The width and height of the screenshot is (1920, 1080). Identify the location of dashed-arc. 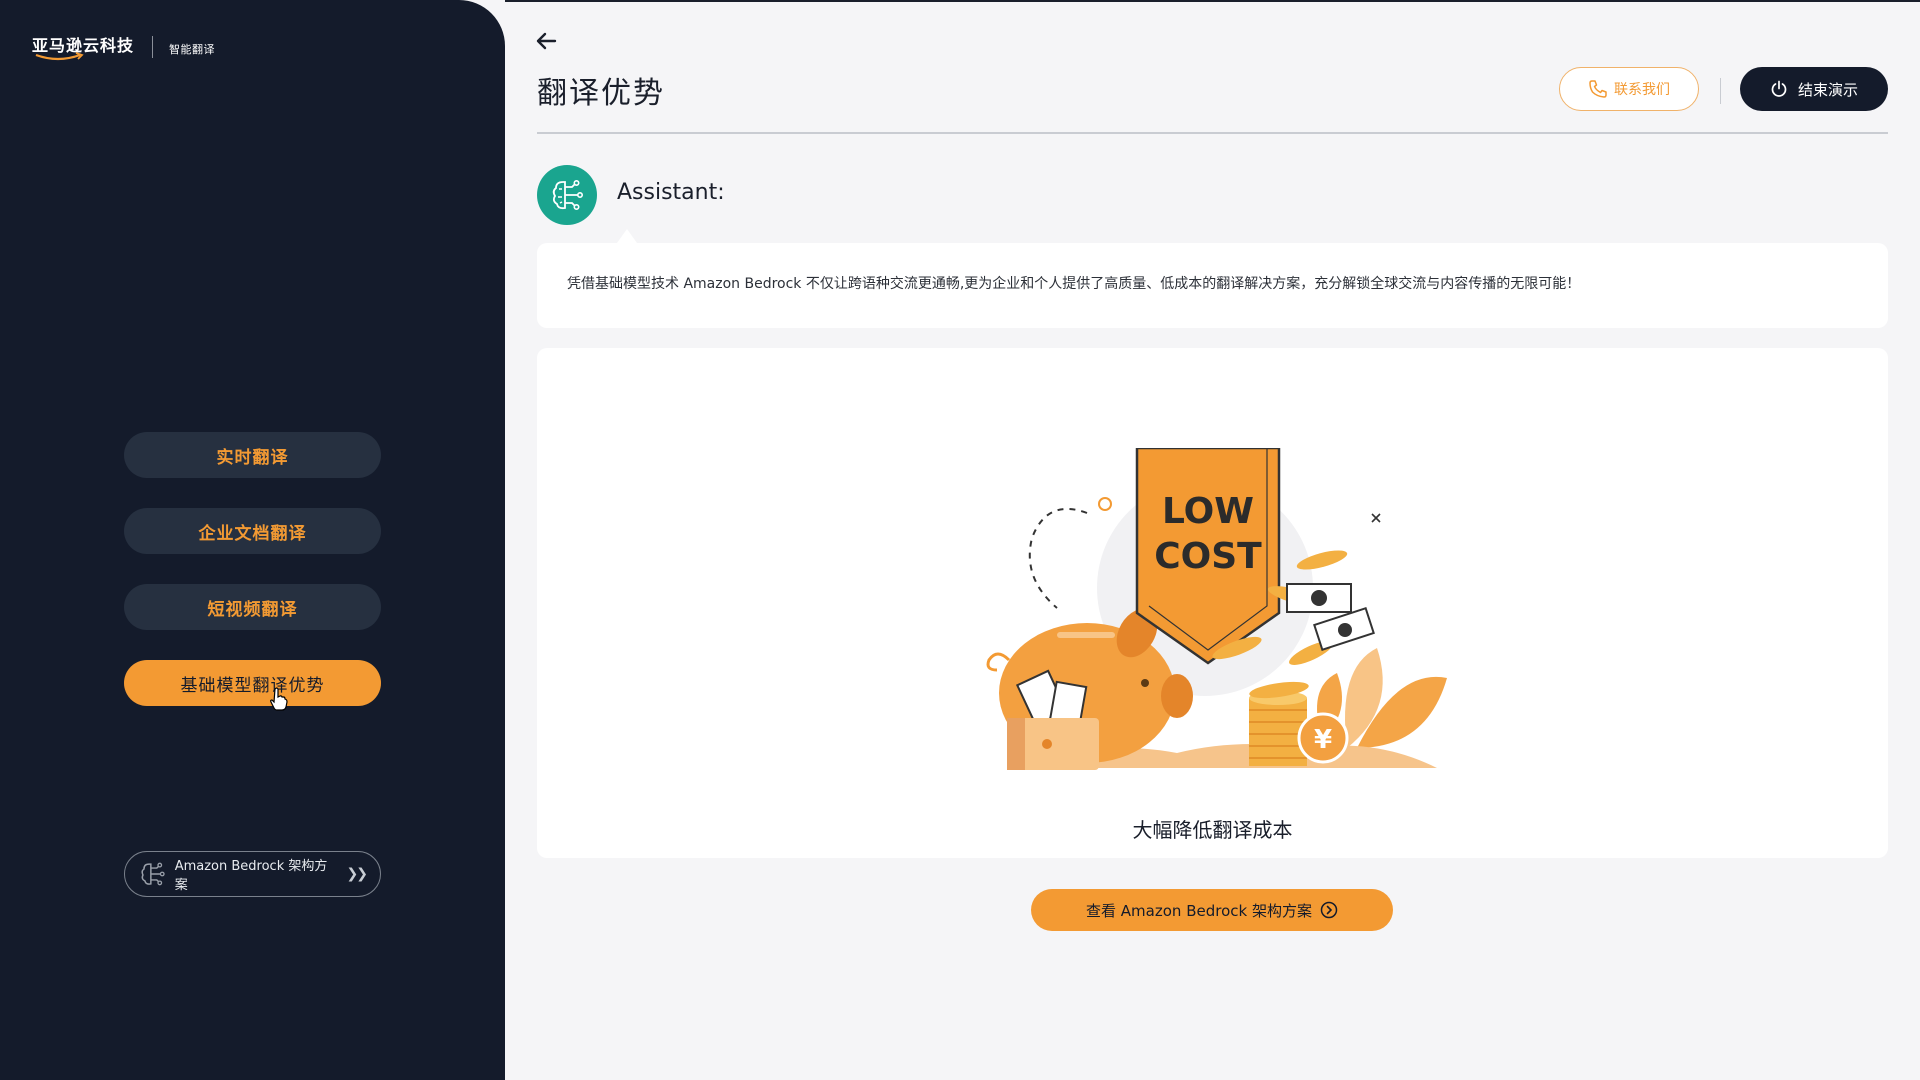
(1058, 558).